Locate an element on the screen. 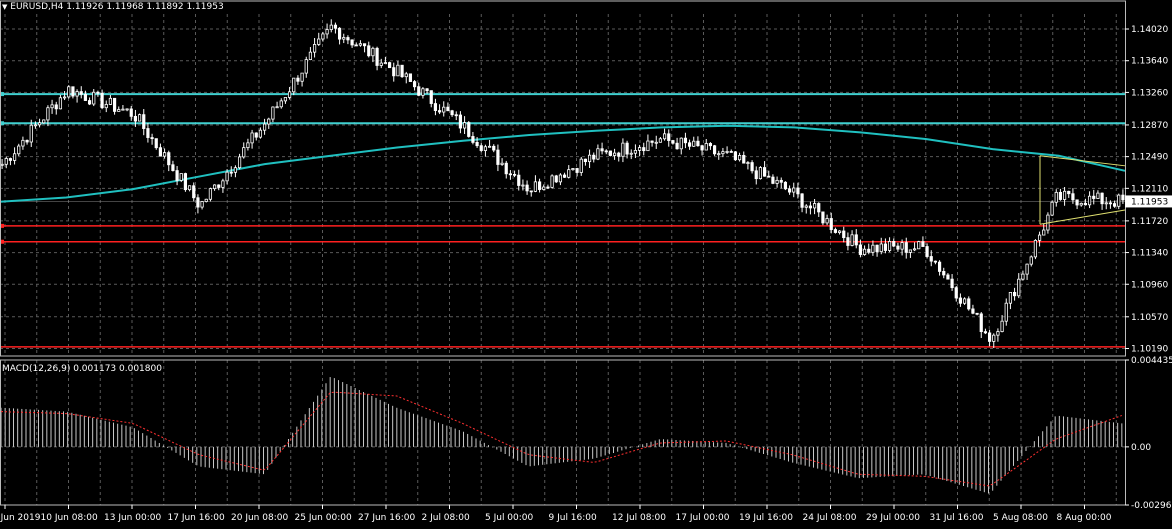 This screenshot has width=1172, height=529. price-tick-label: 1.10960 is located at coordinates (1149, 285).